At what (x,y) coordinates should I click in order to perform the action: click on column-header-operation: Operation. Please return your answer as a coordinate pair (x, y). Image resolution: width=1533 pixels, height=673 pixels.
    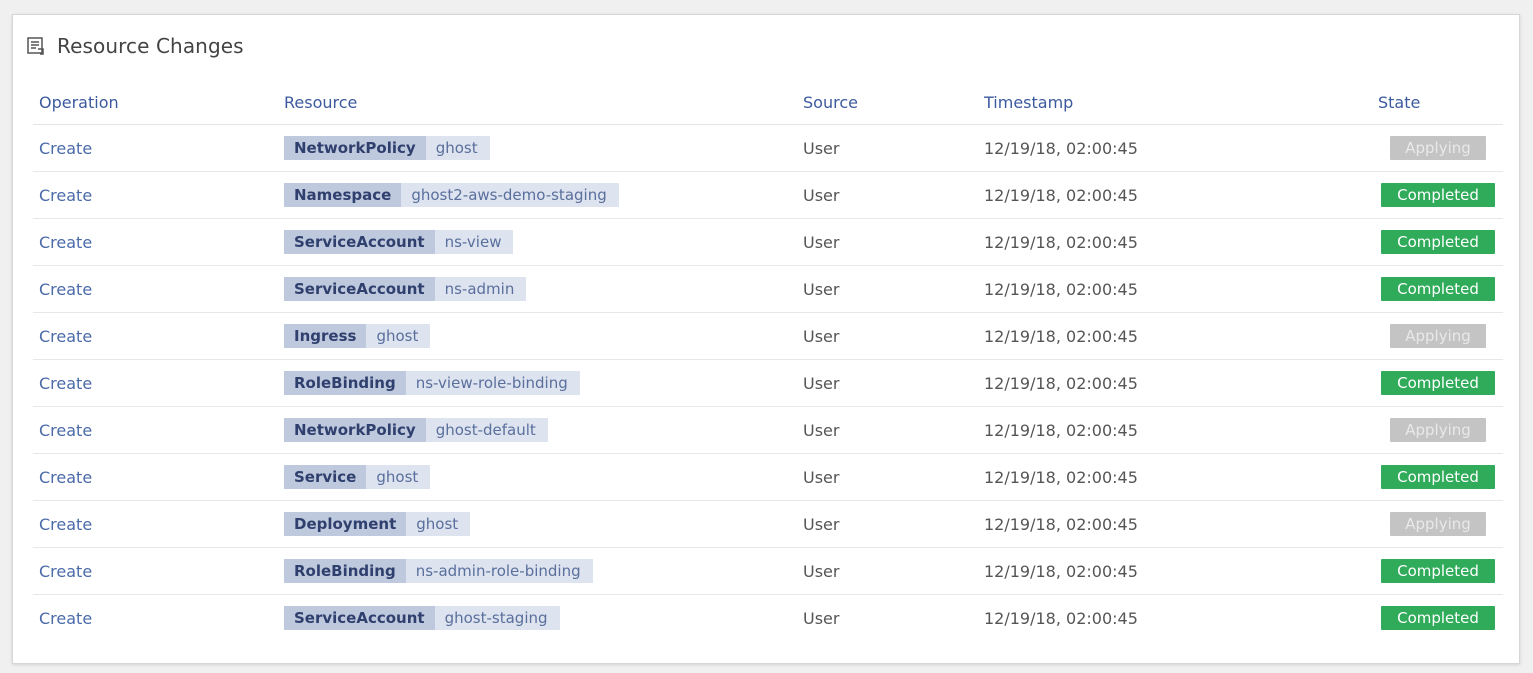
    Looking at the image, I should click on (155, 103).